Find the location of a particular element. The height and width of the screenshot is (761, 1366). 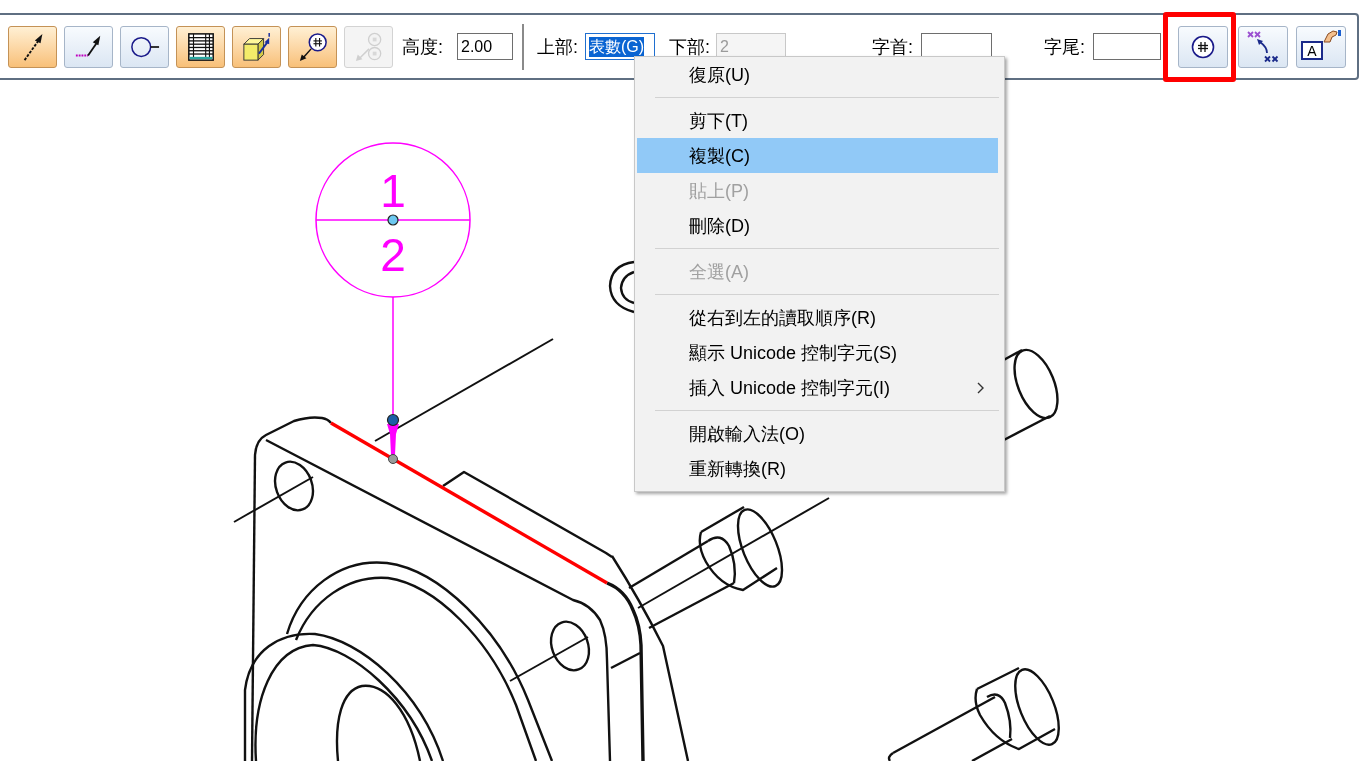

hand-icon is located at coordinates (1331, 36).